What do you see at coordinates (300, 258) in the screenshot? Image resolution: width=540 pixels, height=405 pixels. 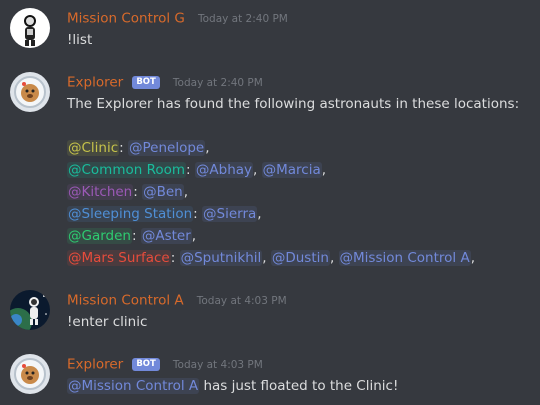 I see `user-mention: @Dustin` at bounding box center [300, 258].